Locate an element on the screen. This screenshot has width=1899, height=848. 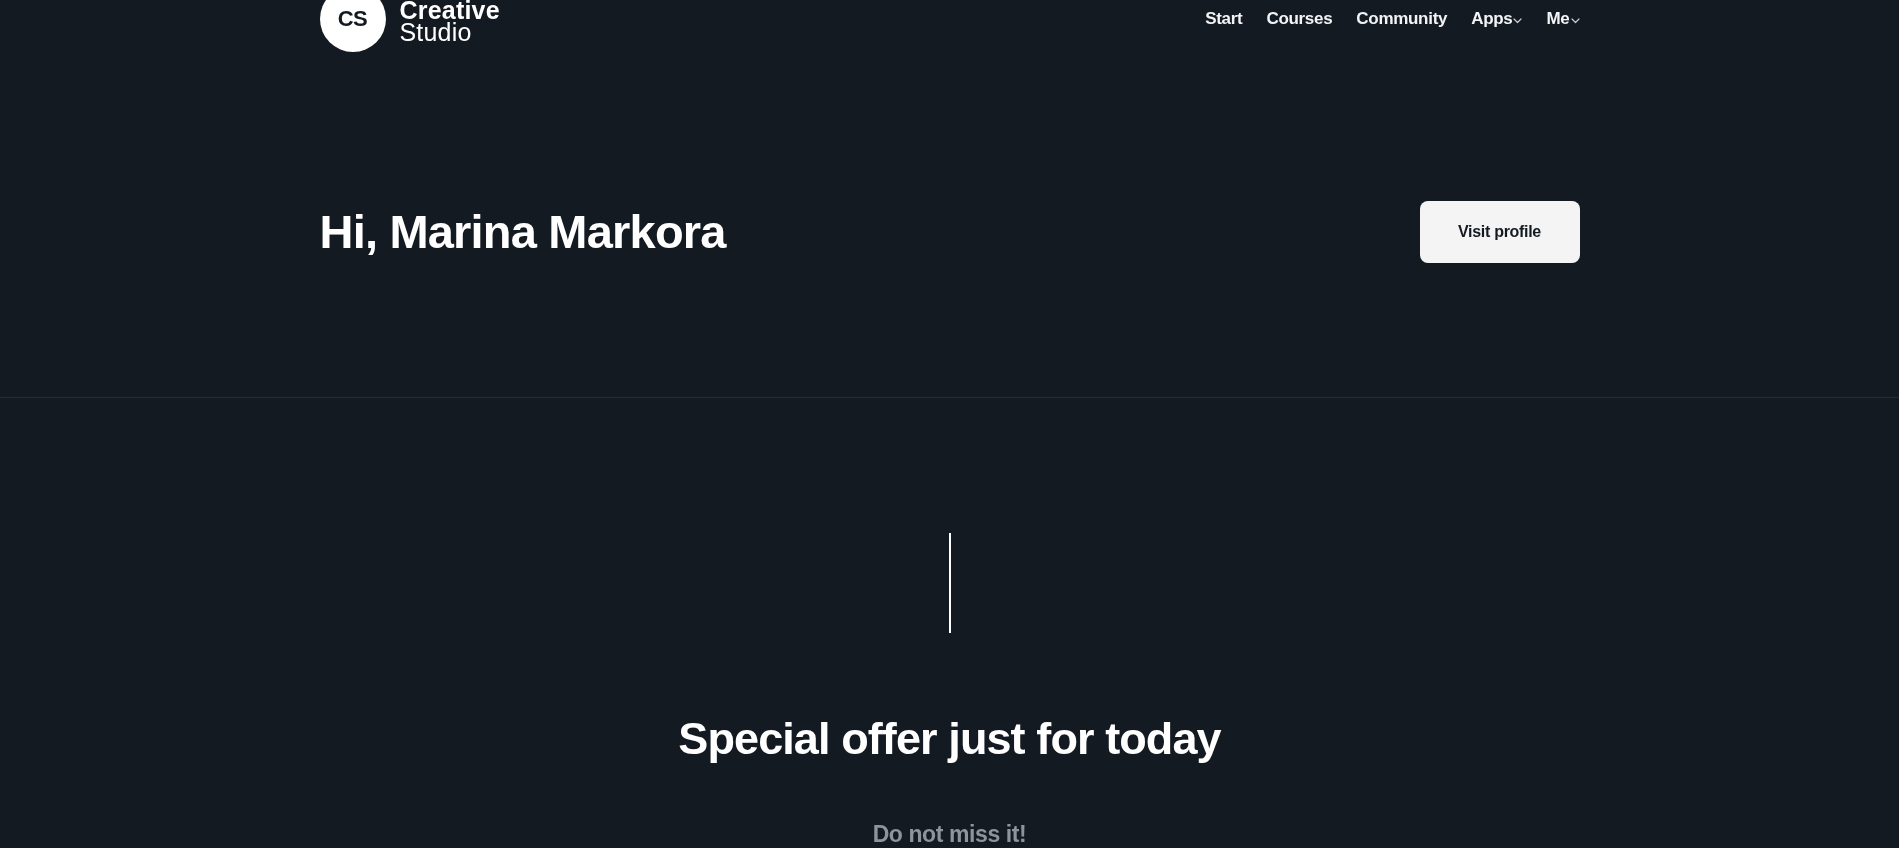
offer-subtitle: Do not miss it! is located at coordinates (949, 834).